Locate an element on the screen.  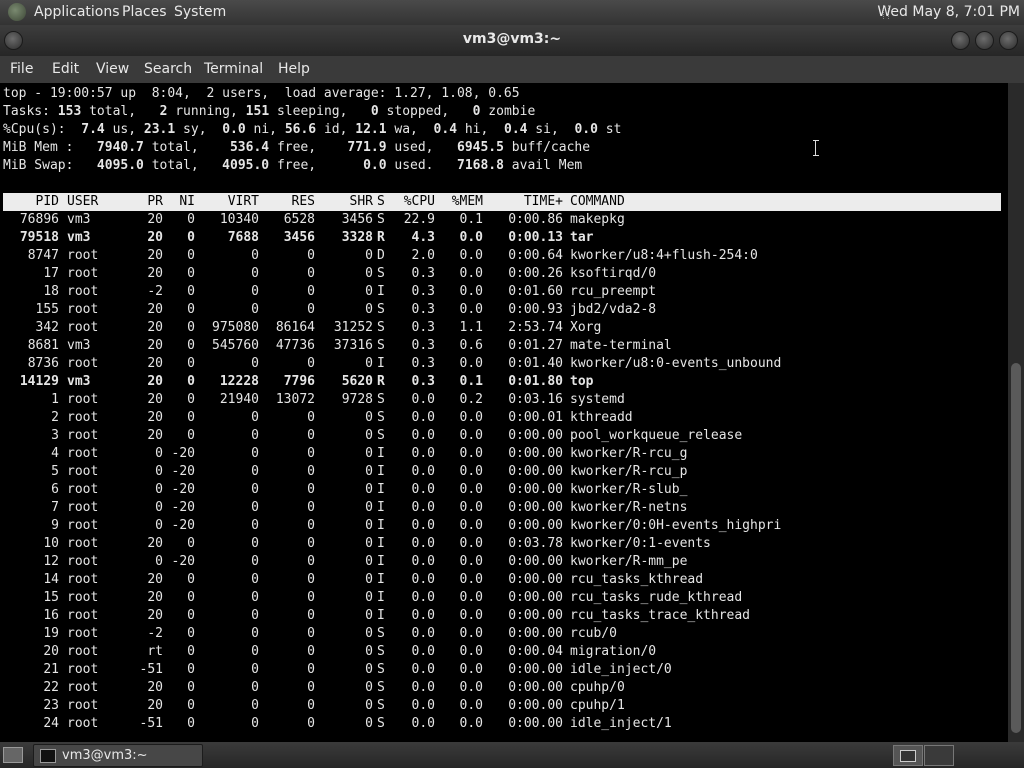
column-header-time: TIME+ is located at coordinates (543, 201).